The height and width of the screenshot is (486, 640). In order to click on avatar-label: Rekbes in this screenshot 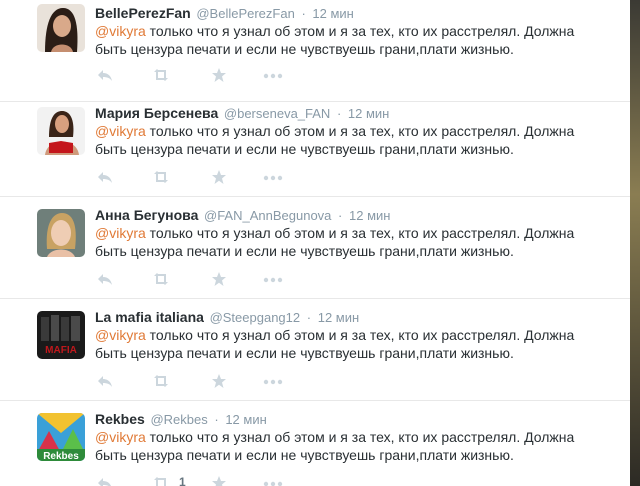, I will do `click(61, 456)`.